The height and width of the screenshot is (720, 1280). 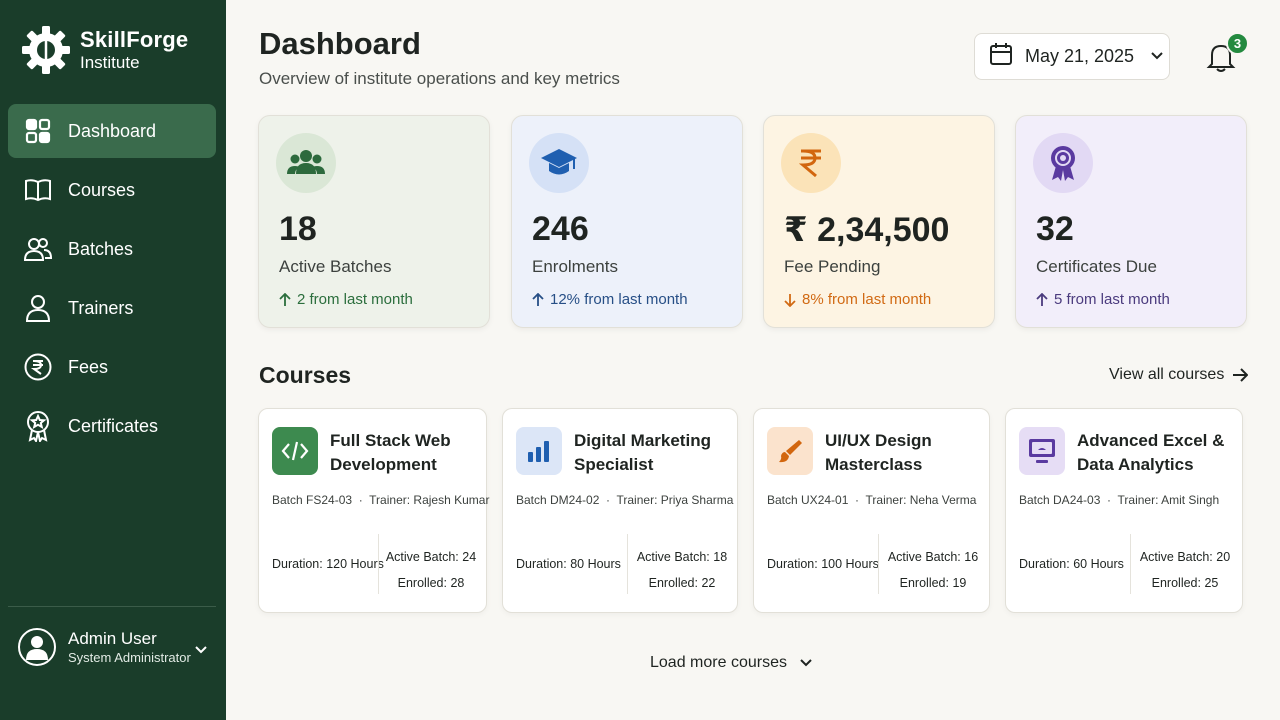 What do you see at coordinates (431, 570) in the screenshot?
I see `course-batch-stats: Active Batch: 24 Enrolled: 28` at bounding box center [431, 570].